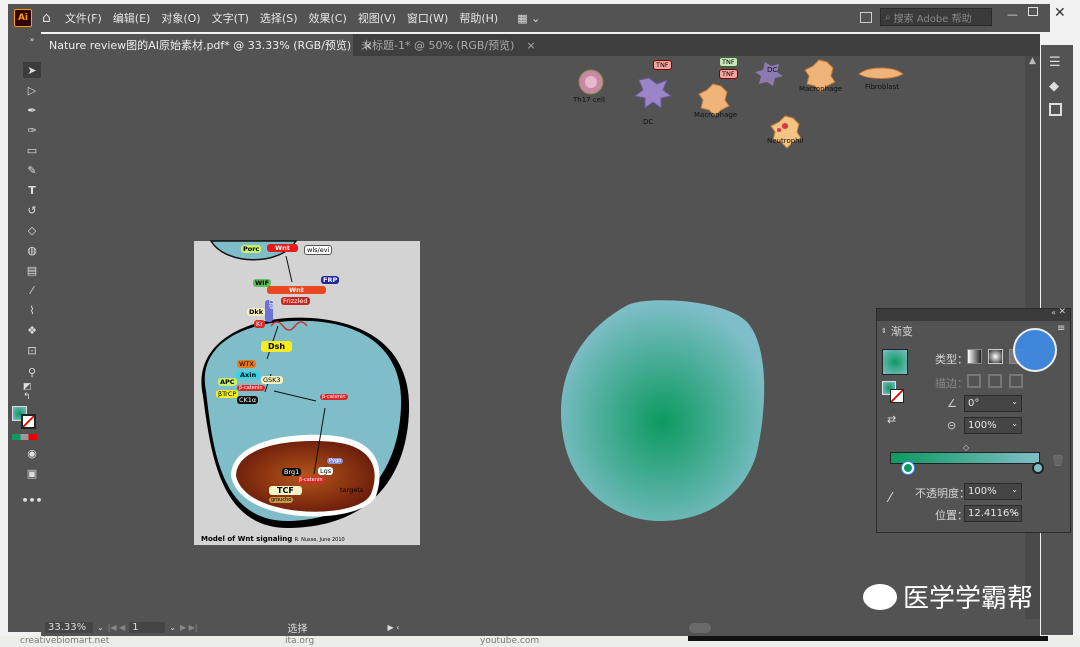 The height and width of the screenshot is (647, 1080). What do you see at coordinates (32, 130) in the screenshot?
I see `curvature-tool-icon: ✑` at bounding box center [32, 130].